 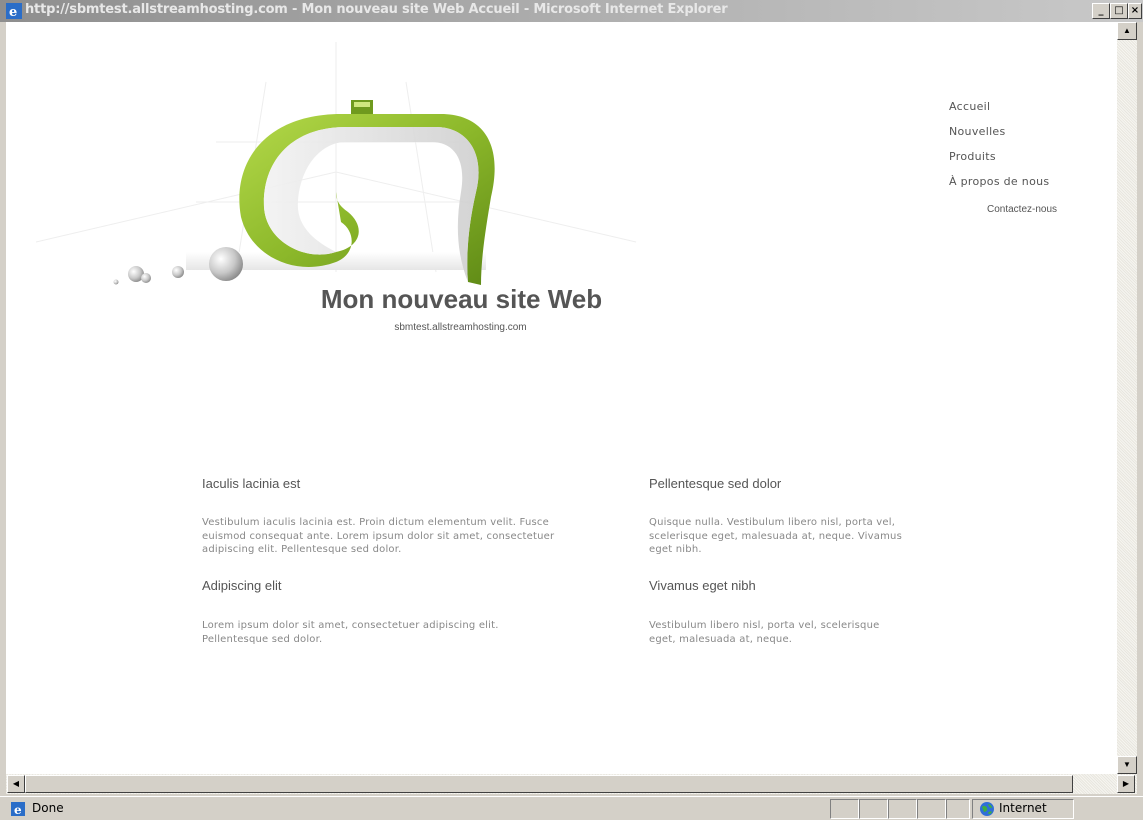 I want to click on globe-icon, so click(x=987, y=809).